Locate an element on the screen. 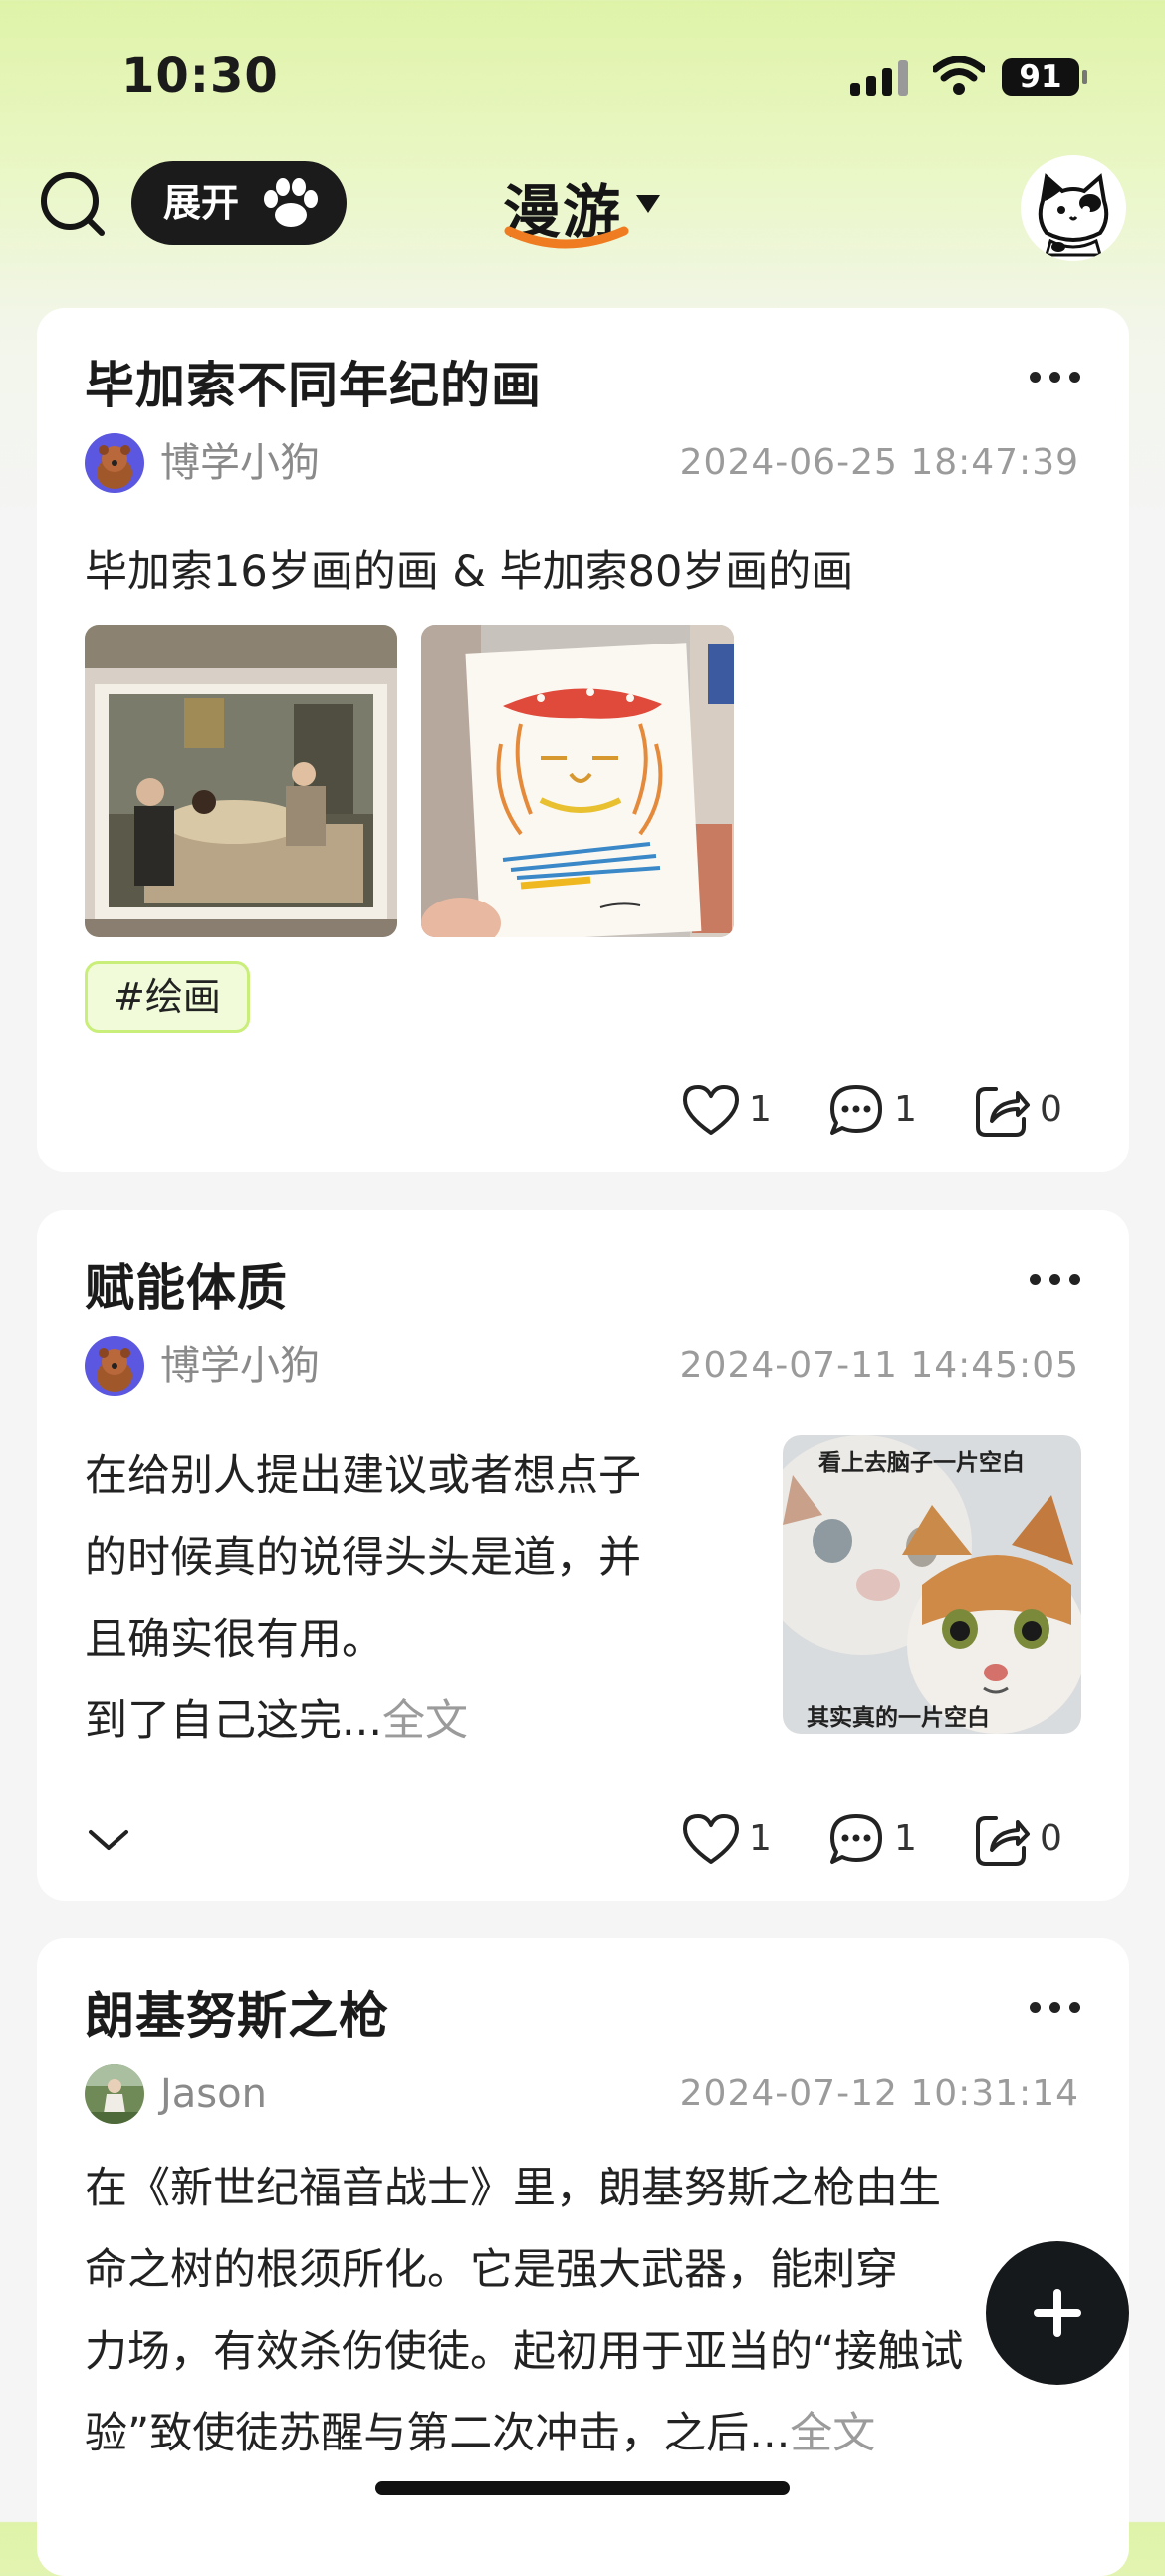 The height and width of the screenshot is (2576, 1165). home-indicator is located at coordinates (582, 2488).